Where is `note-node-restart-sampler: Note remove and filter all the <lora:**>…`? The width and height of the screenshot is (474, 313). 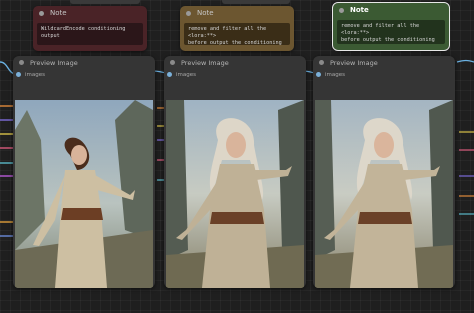 note-node-restart-sampler: Note remove and filter all the <lora:**>… is located at coordinates (391, 26).